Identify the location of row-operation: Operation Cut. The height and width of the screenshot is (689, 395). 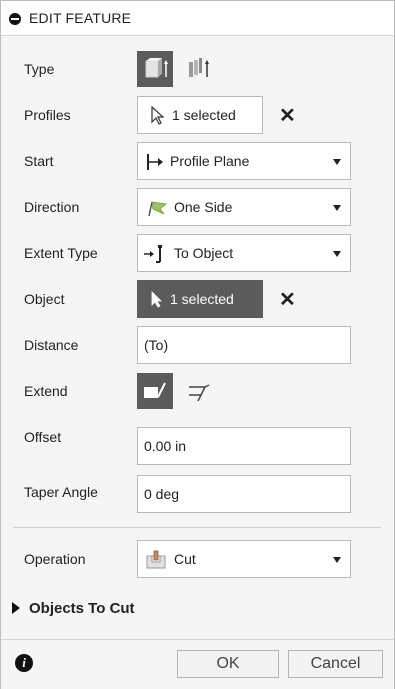
(197, 558).